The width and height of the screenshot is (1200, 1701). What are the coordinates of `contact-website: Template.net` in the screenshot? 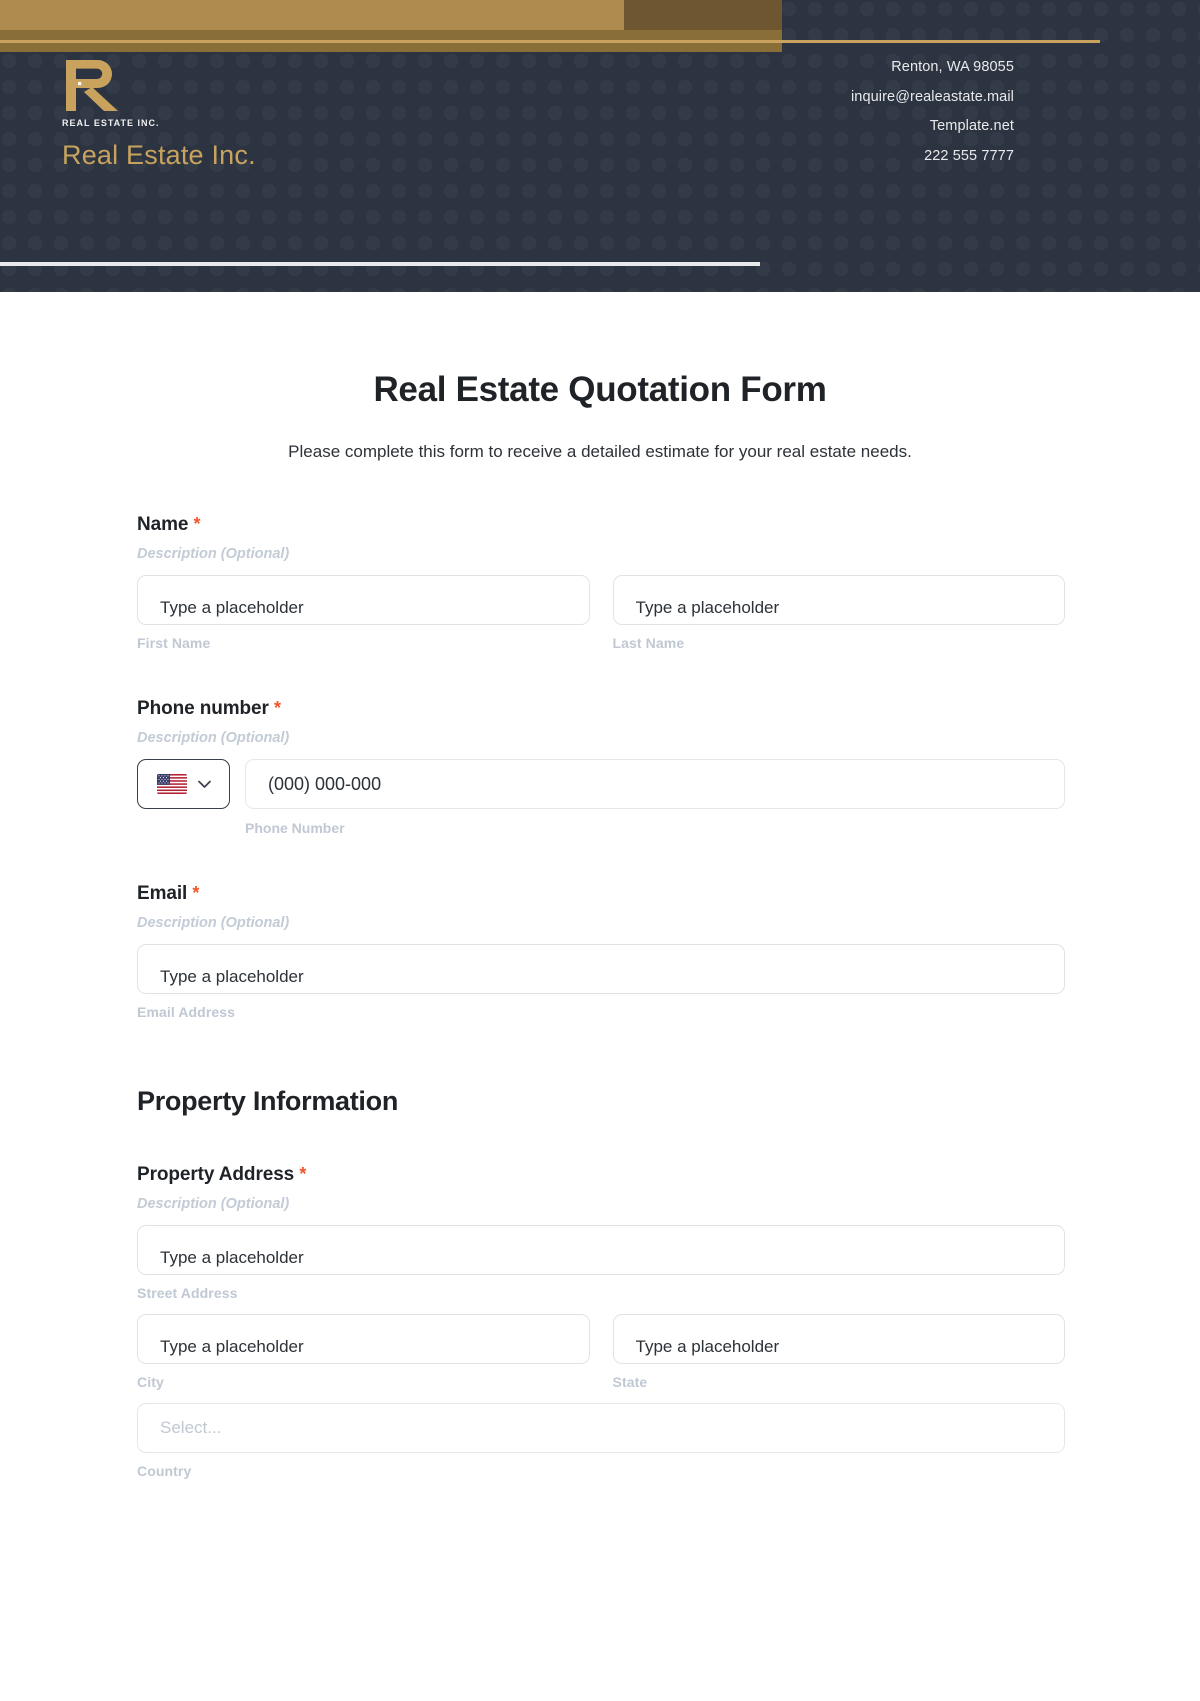 It's located at (971, 126).